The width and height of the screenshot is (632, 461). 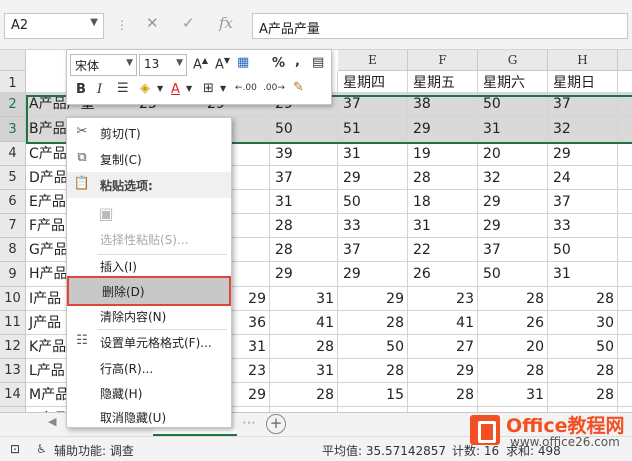 I want to click on cell: 41, so click(x=443, y=323).